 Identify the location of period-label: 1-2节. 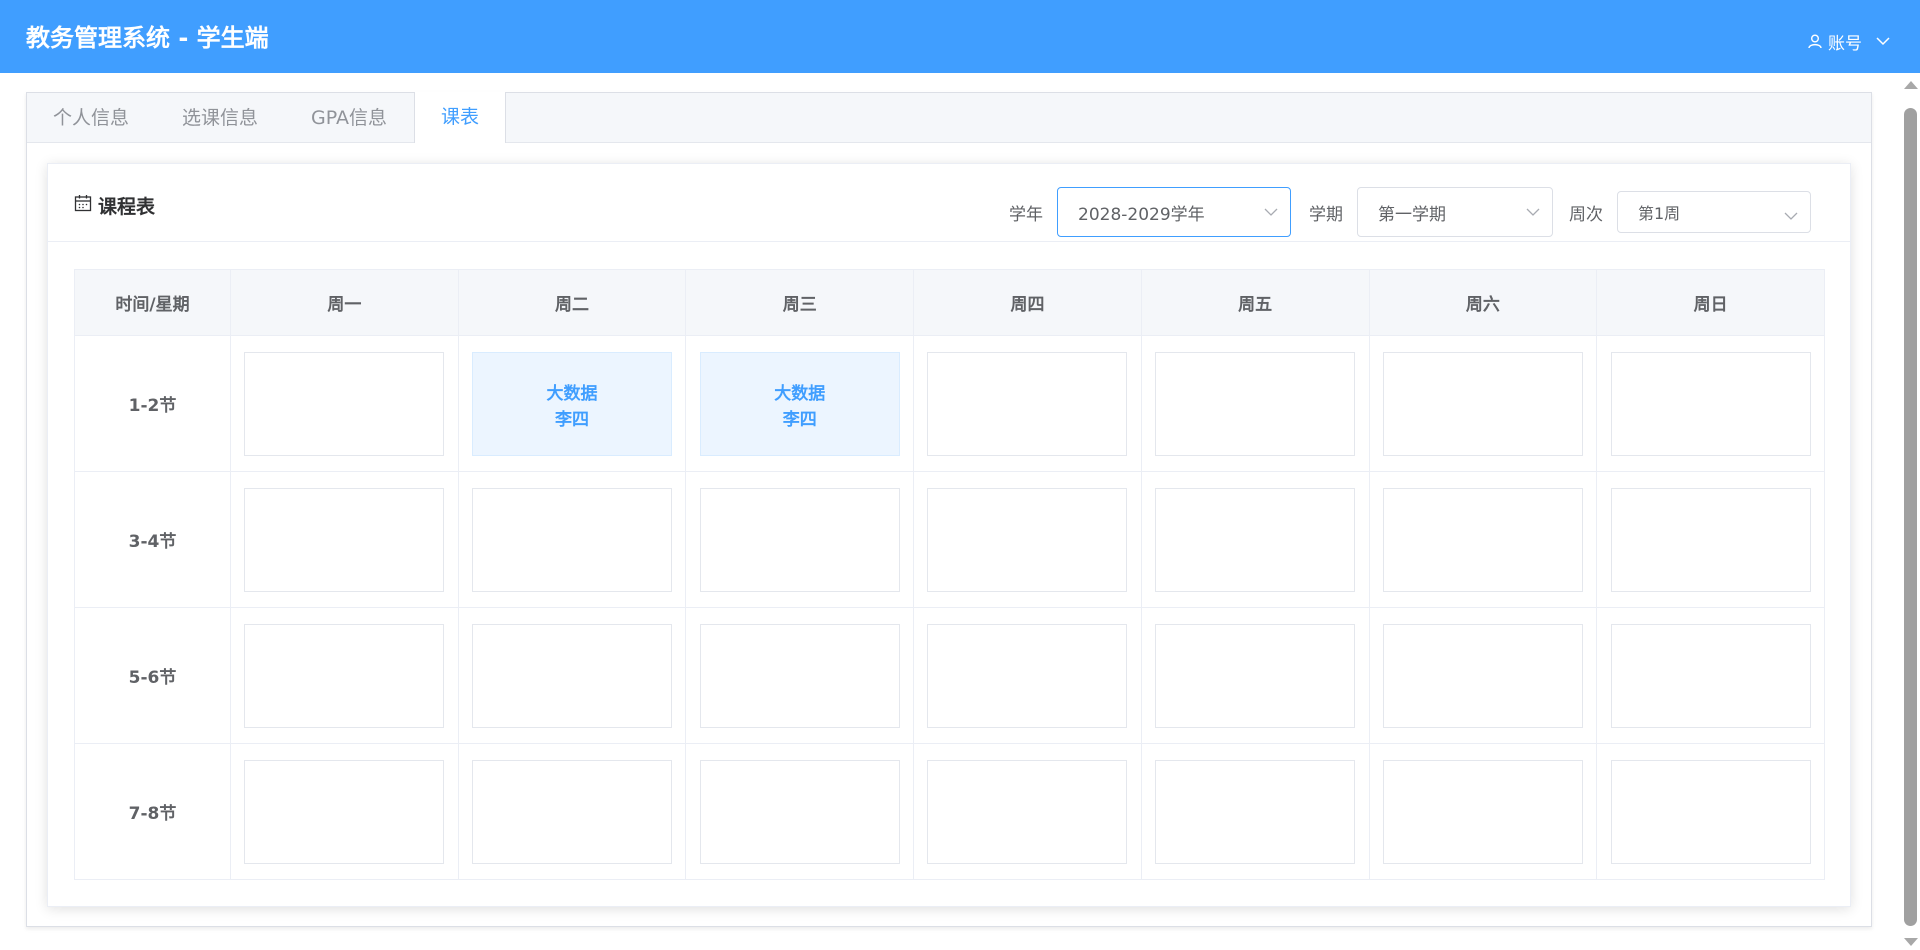
(152, 403).